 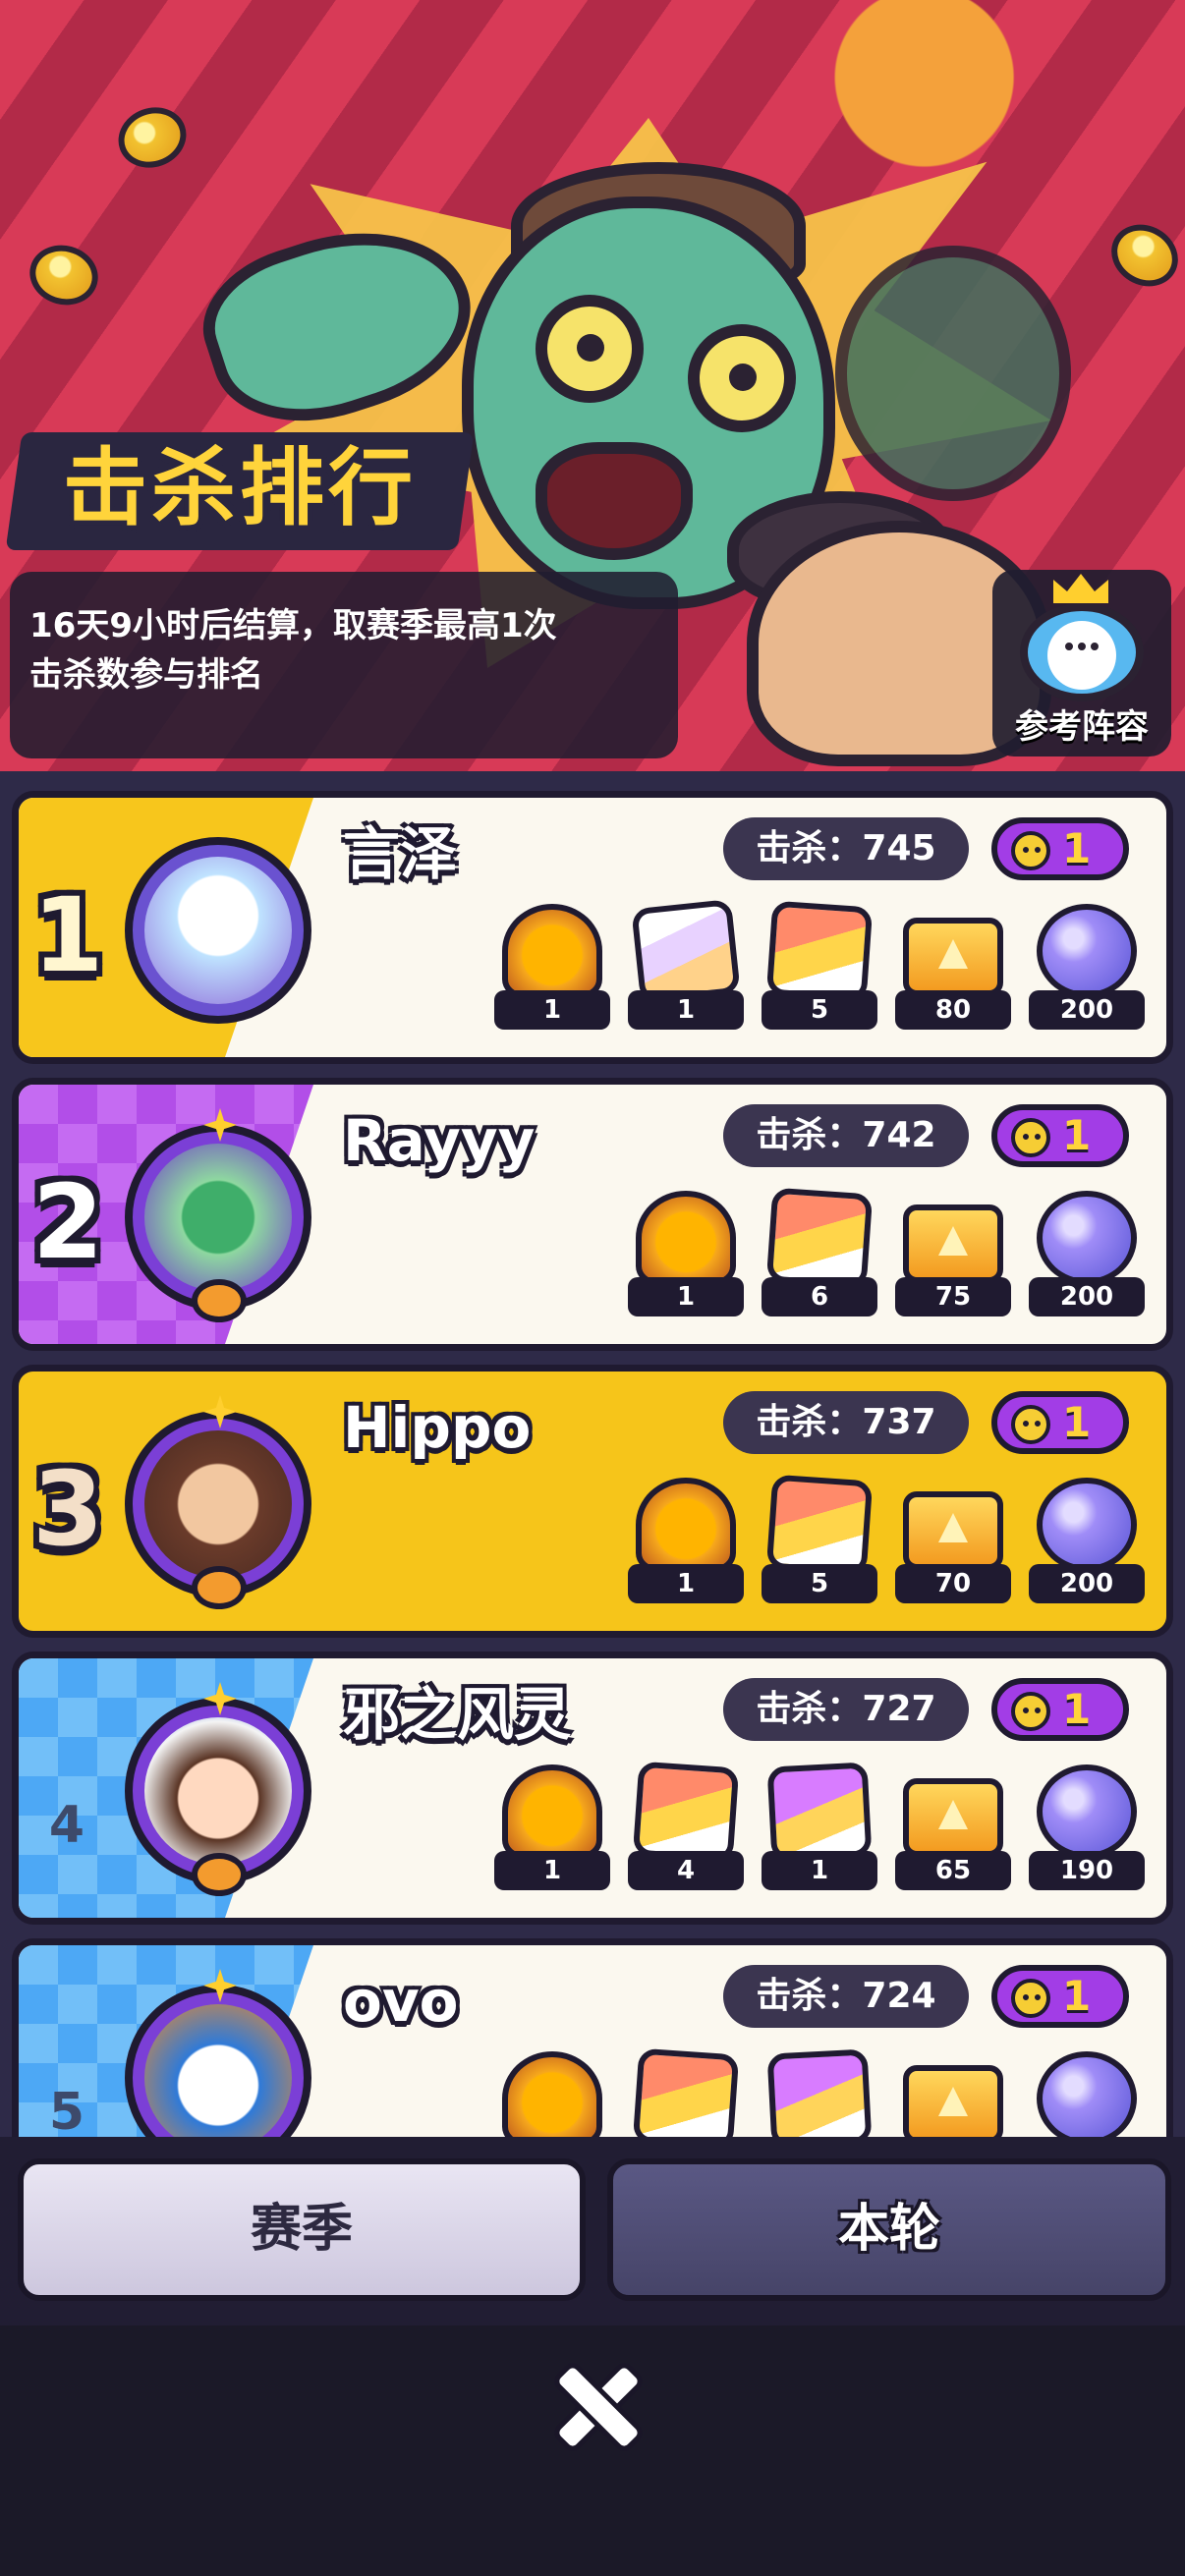 I want to click on reward-count: 5, so click(x=819, y=1583).